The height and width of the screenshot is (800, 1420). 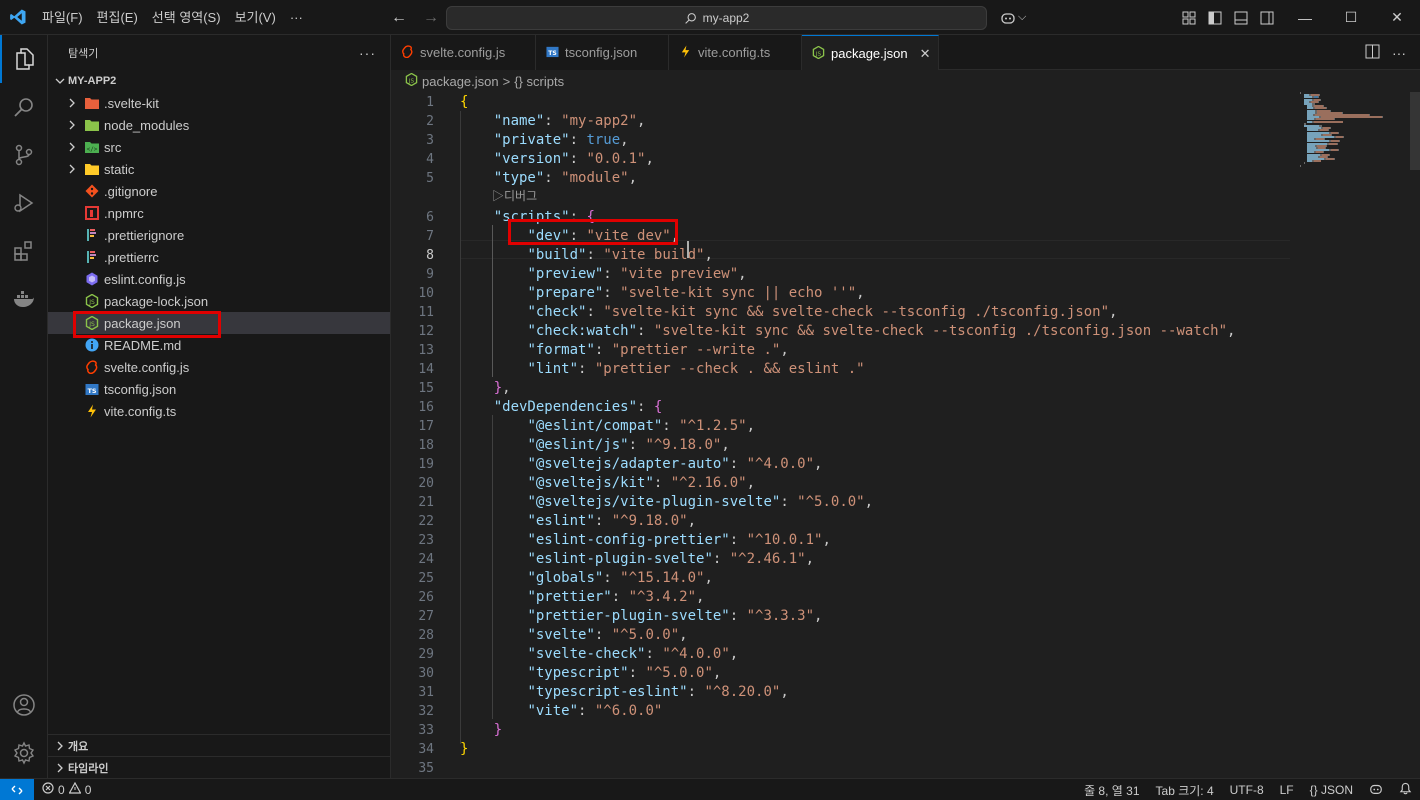 What do you see at coordinates (561, 350) in the screenshot?
I see `json-key: "format"` at bounding box center [561, 350].